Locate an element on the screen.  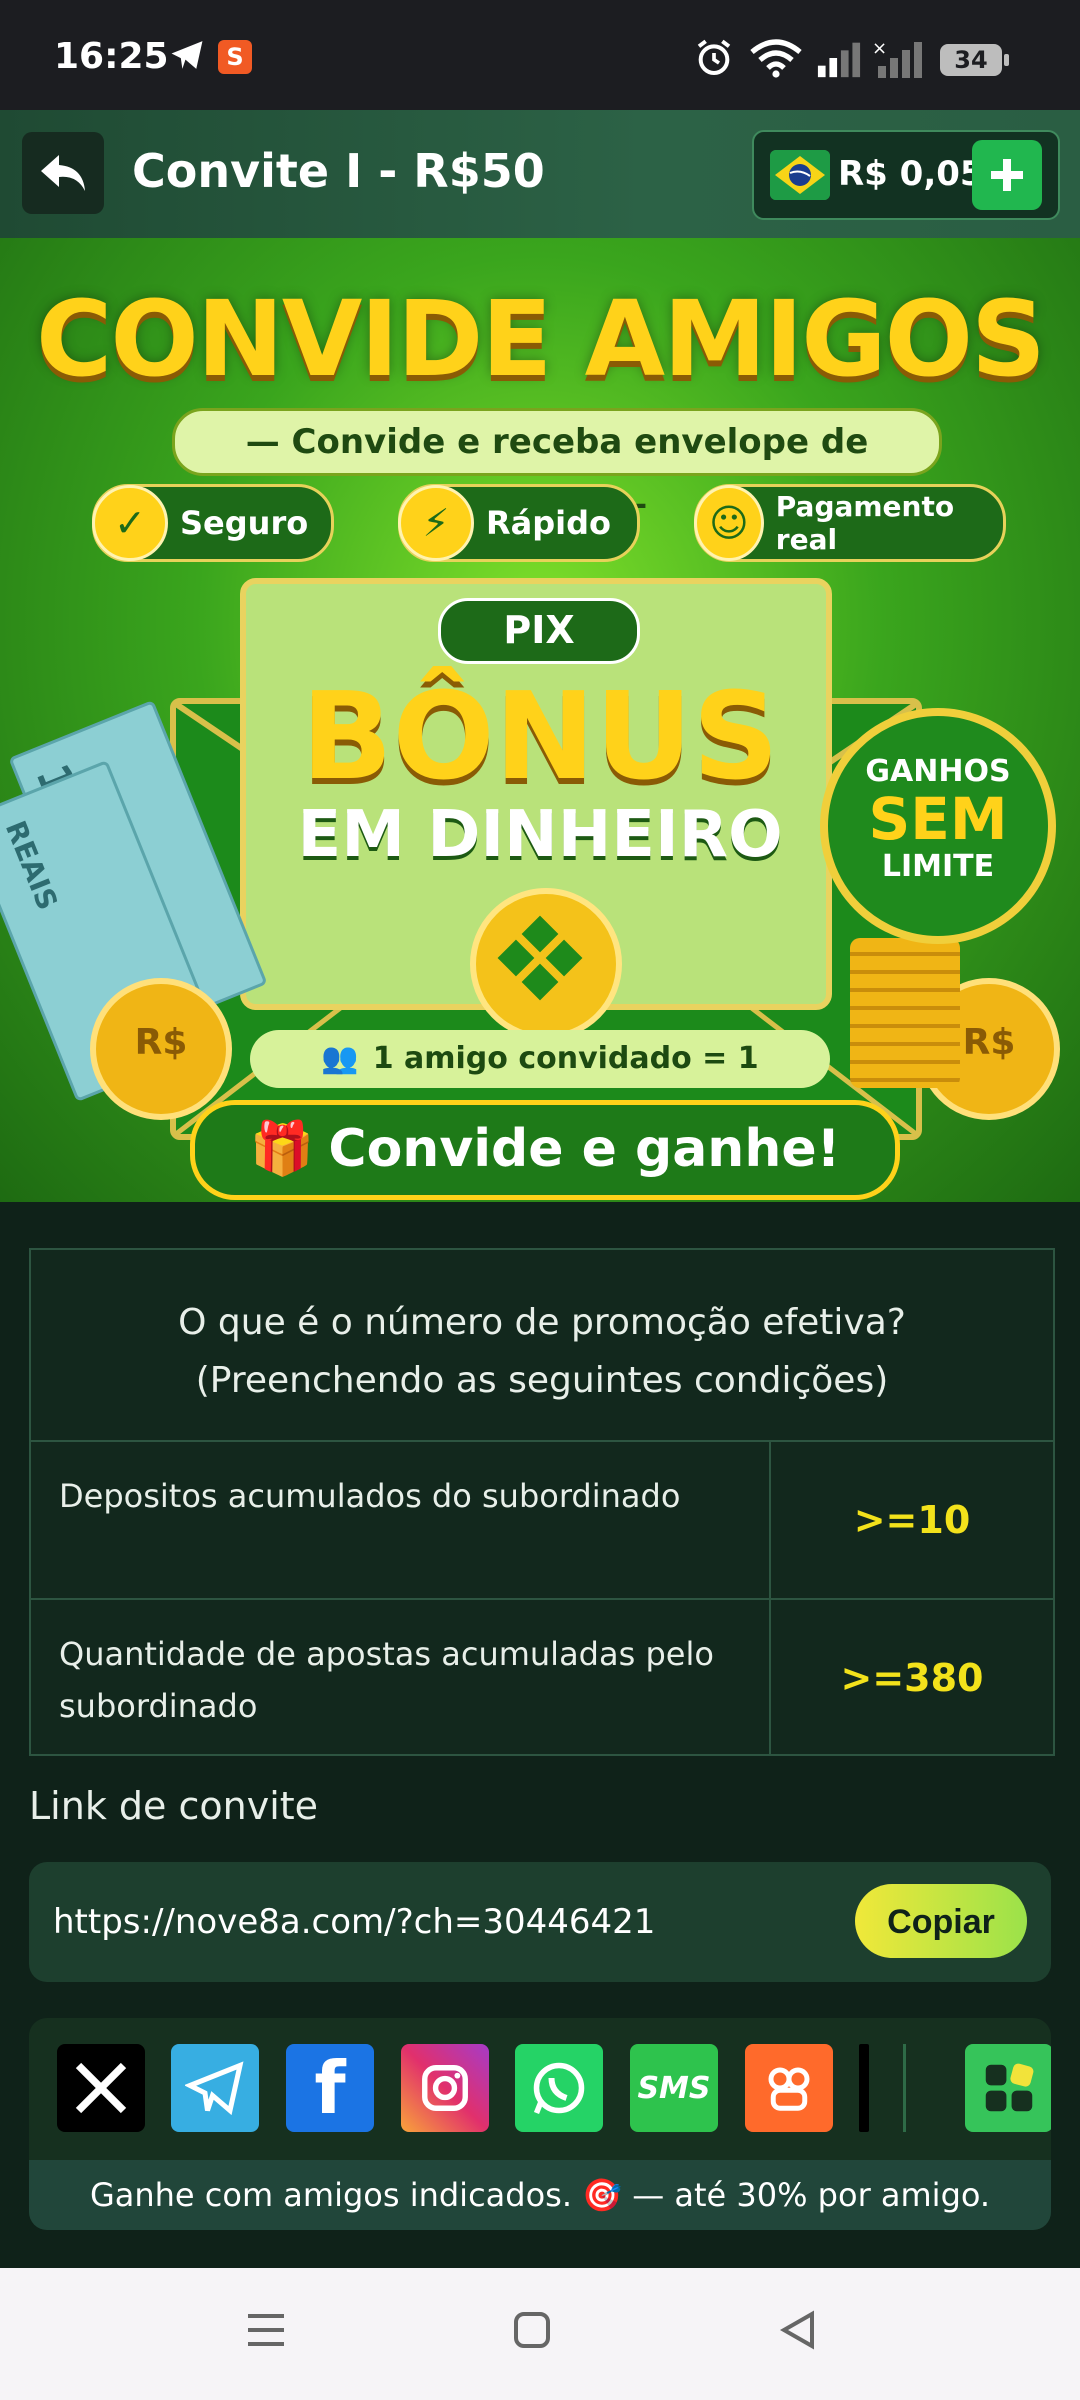
pix-badge: PIX is located at coordinates (539, 631).